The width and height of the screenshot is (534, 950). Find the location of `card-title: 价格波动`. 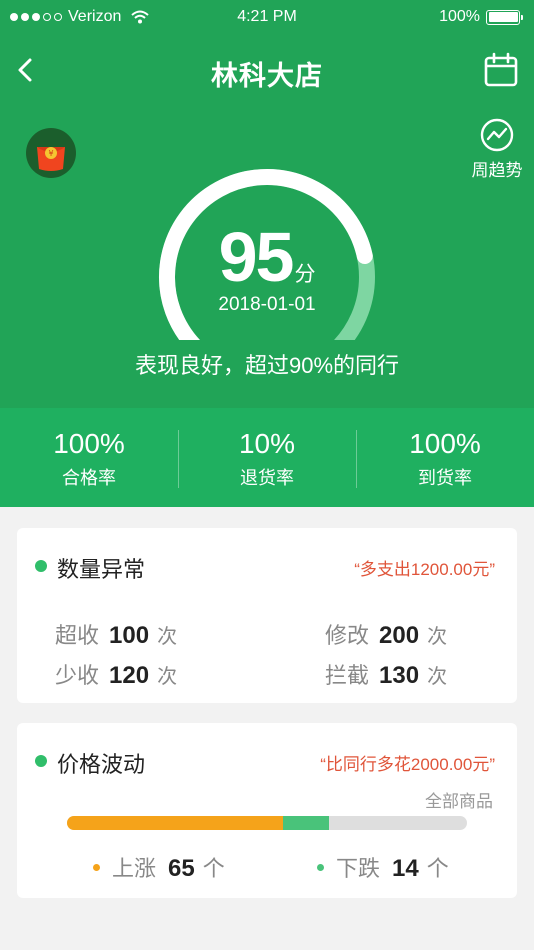

card-title: 价格波动 is located at coordinates (101, 764).